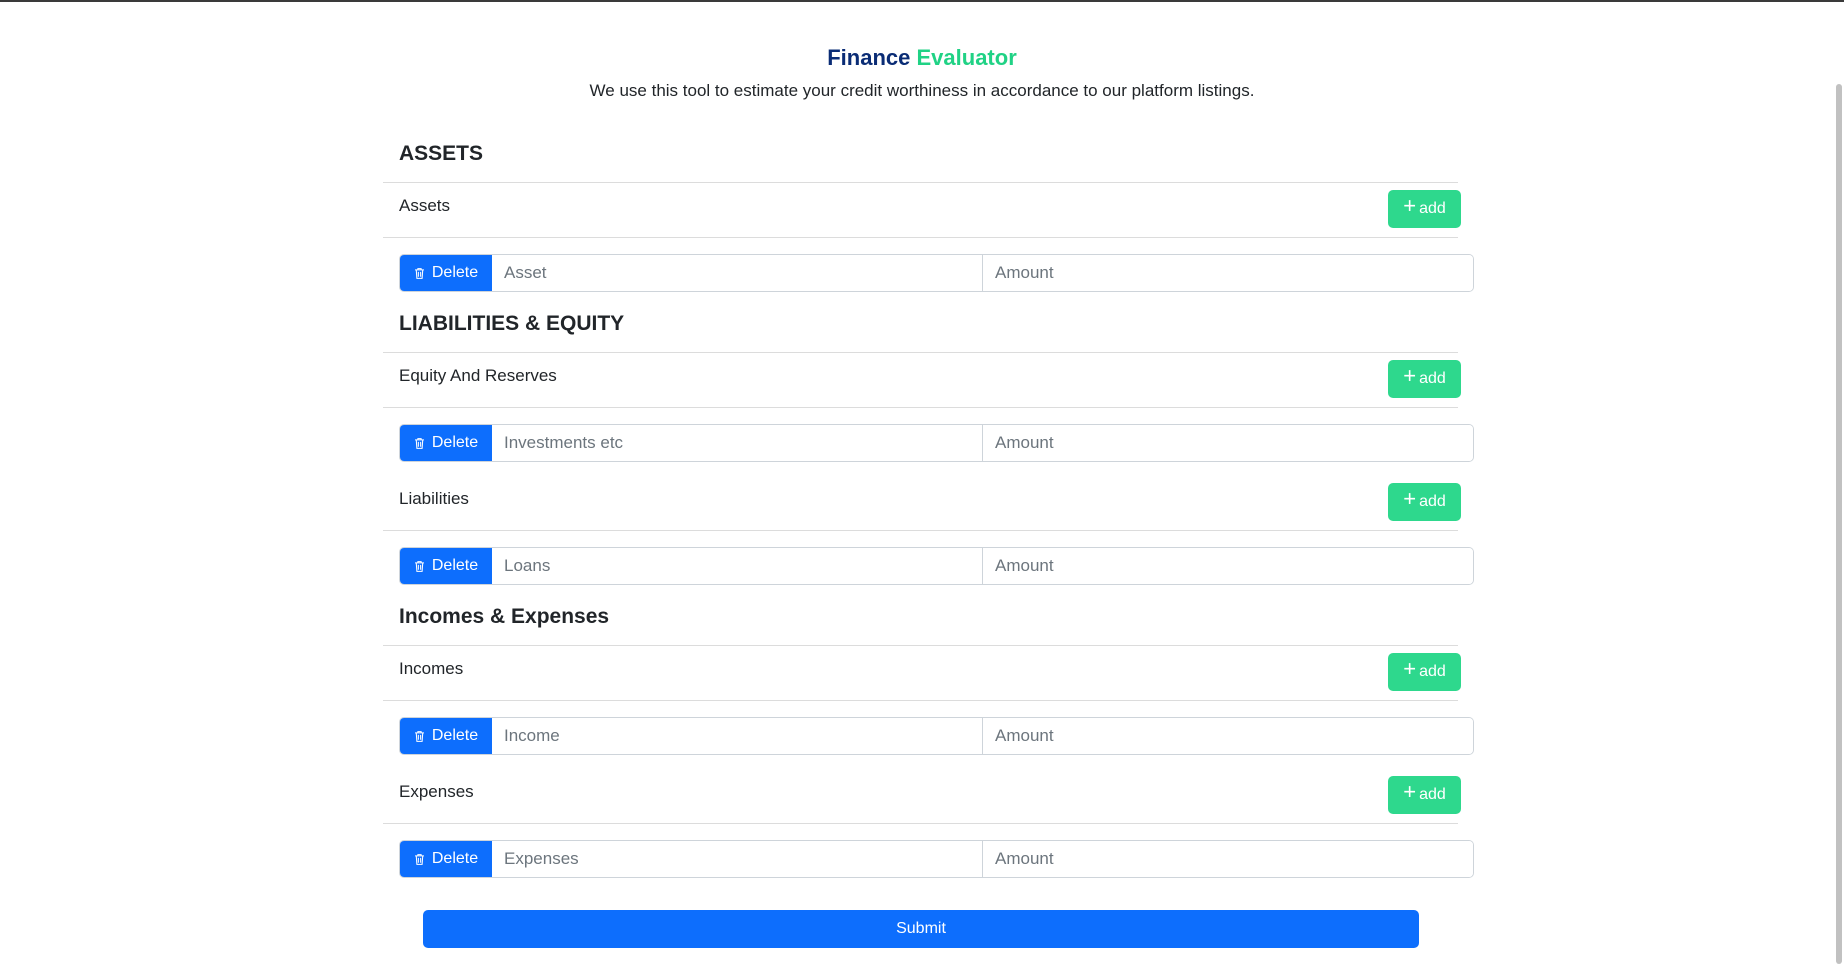  I want to click on incomes-label: Incomes, so click(431, 668).